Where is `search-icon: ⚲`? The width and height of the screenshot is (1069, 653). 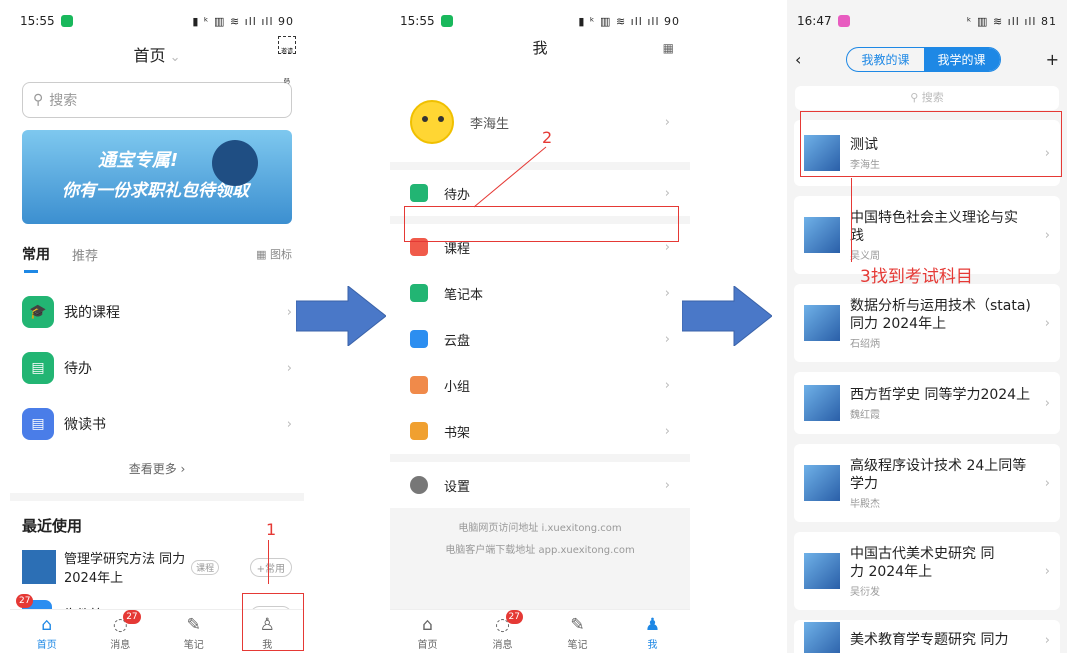 search-icon: ⚲ is located at coordinates (38, 100).